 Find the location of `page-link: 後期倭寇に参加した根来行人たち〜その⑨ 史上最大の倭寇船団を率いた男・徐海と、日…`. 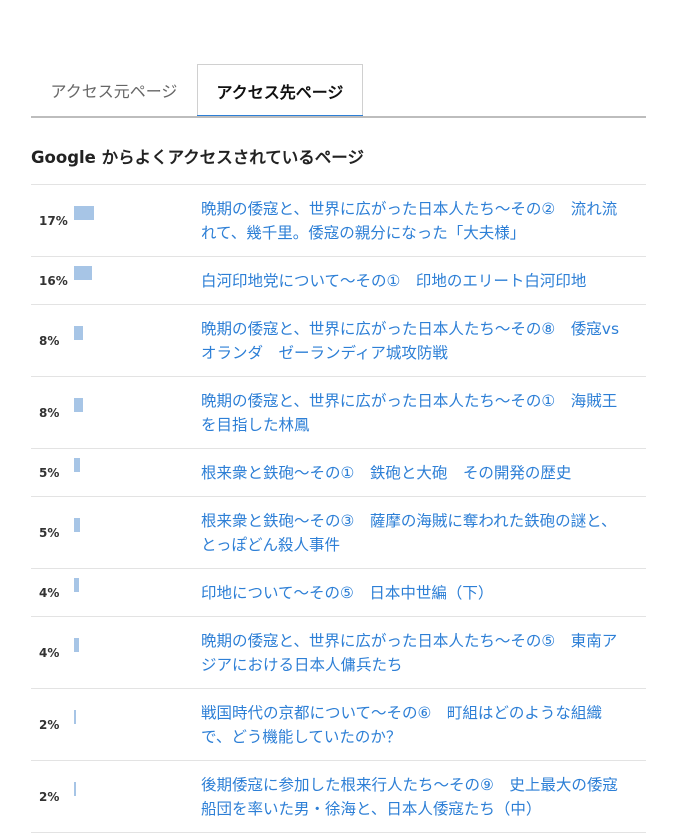

page-link: 後期倭寇に参加した根来行人たち〜その⑨ 史上最大の倭寇船団を率いた男・徐海と、日… is located at coordinates (416, 797).